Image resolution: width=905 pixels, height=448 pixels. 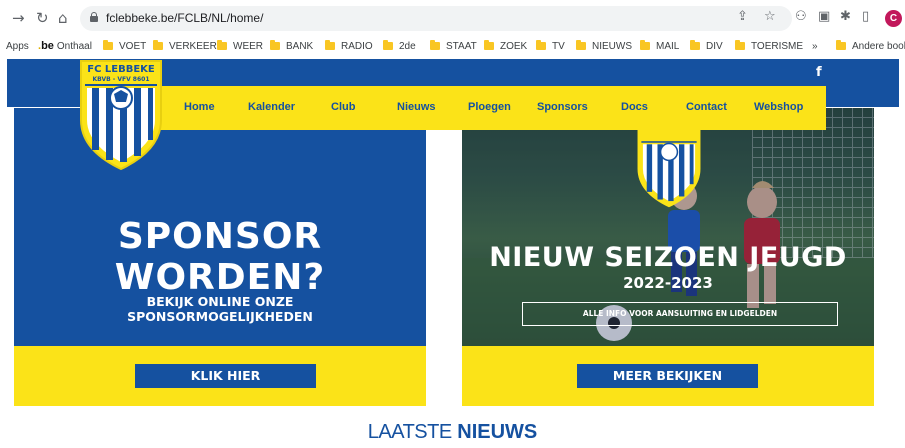 I want to click on bookmark-mail: MAIL, so click(x=659, y=46).